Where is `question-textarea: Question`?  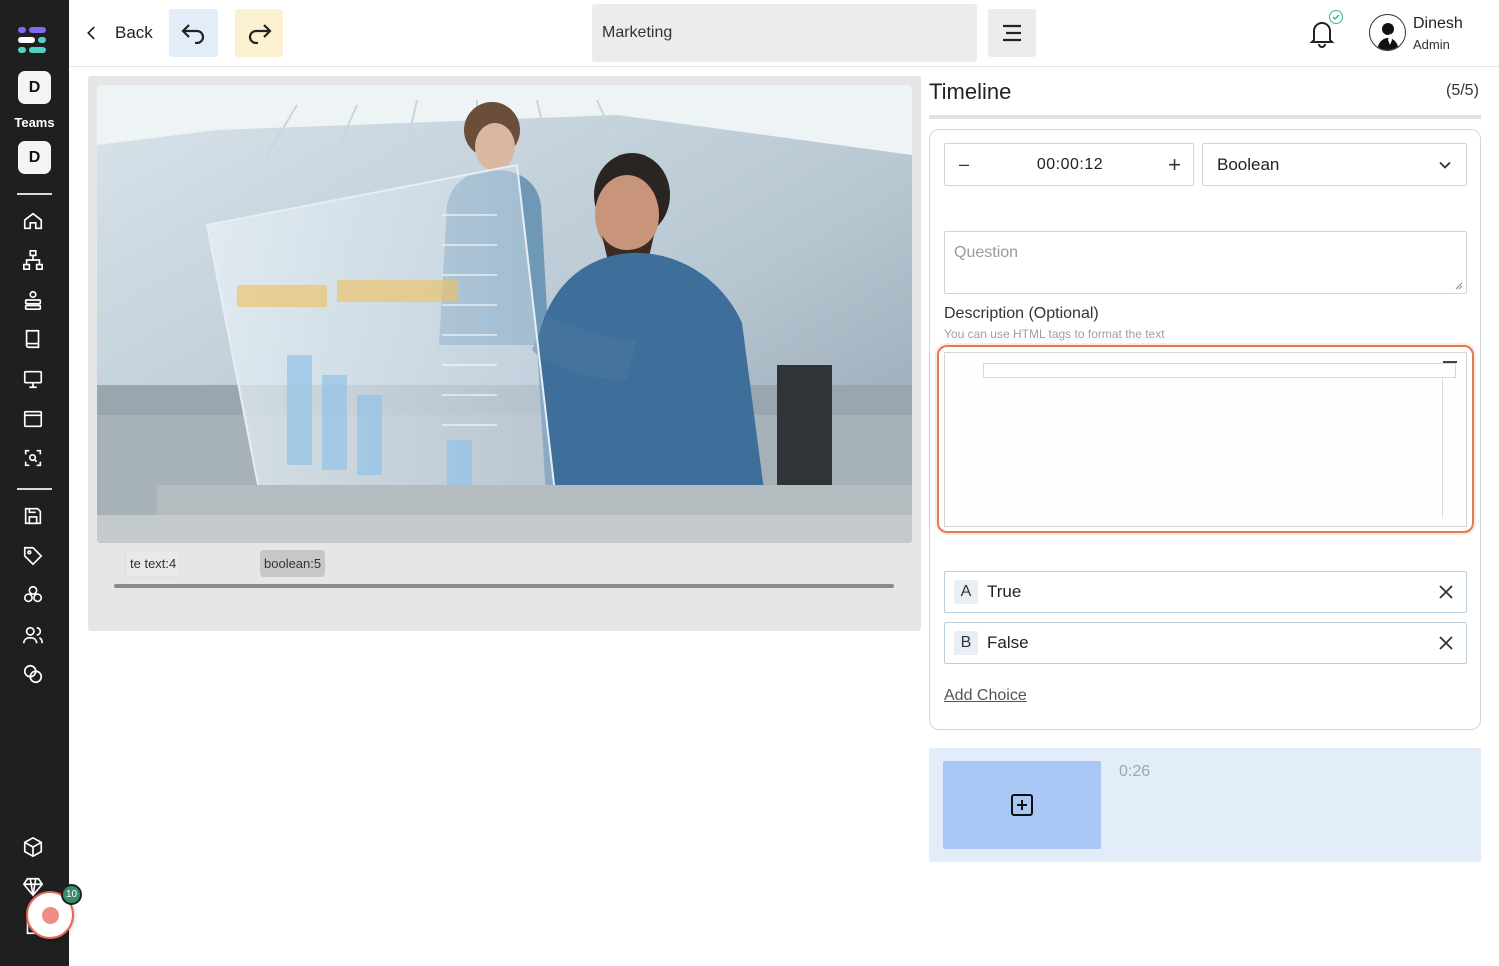
question-textarea: Question is located at coordinates (1205, 262).